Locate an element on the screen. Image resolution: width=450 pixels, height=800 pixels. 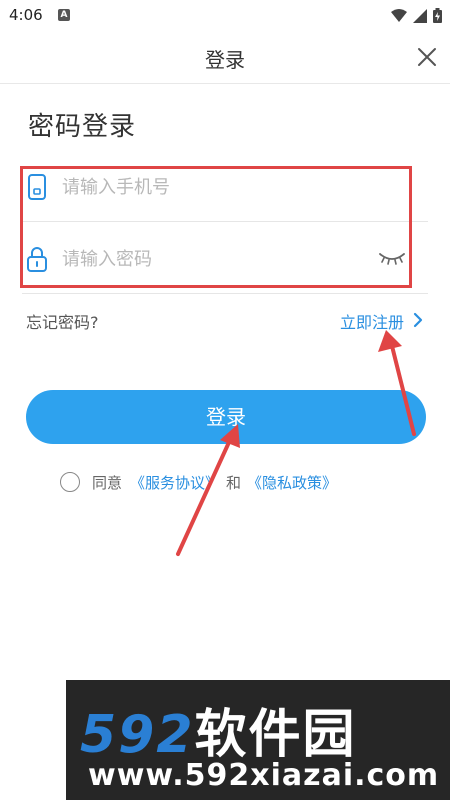
watermark-name: 软件园 is located at coordinates (275, 735).